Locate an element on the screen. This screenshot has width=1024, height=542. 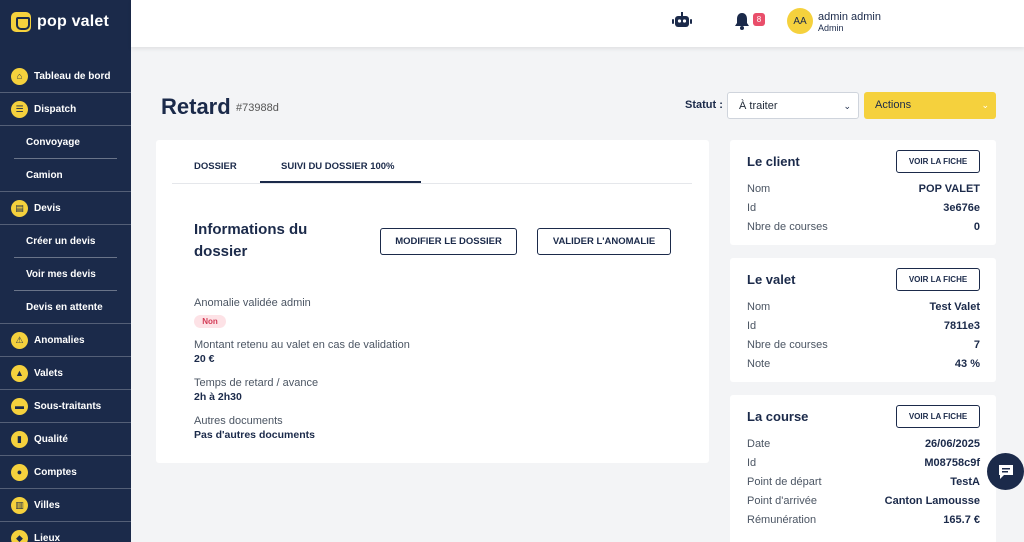
sidebar-item-label: Devis en attente is located at coordinates (64, 307).